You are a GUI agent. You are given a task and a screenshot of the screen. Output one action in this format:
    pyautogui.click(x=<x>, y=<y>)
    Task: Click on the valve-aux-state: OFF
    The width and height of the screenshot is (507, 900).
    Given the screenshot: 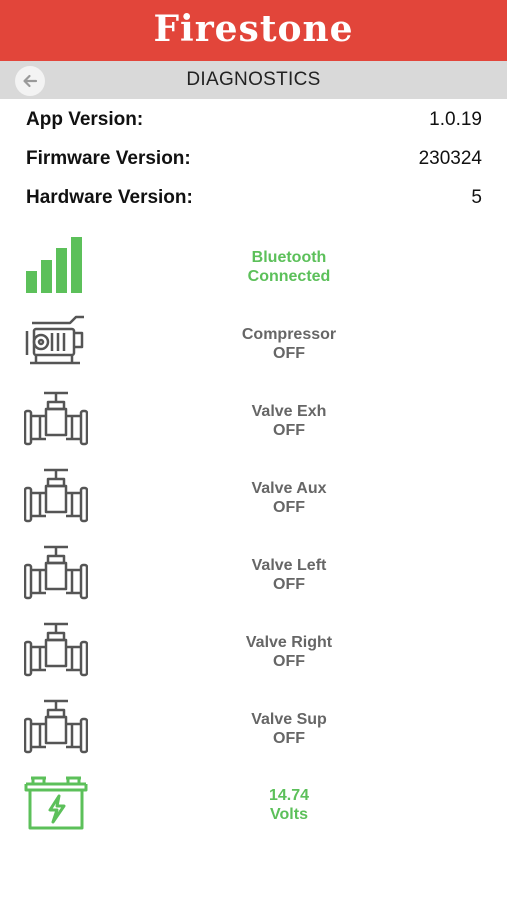 What is the action you would take?
    pyautogui.click(x=289, y=507)
    